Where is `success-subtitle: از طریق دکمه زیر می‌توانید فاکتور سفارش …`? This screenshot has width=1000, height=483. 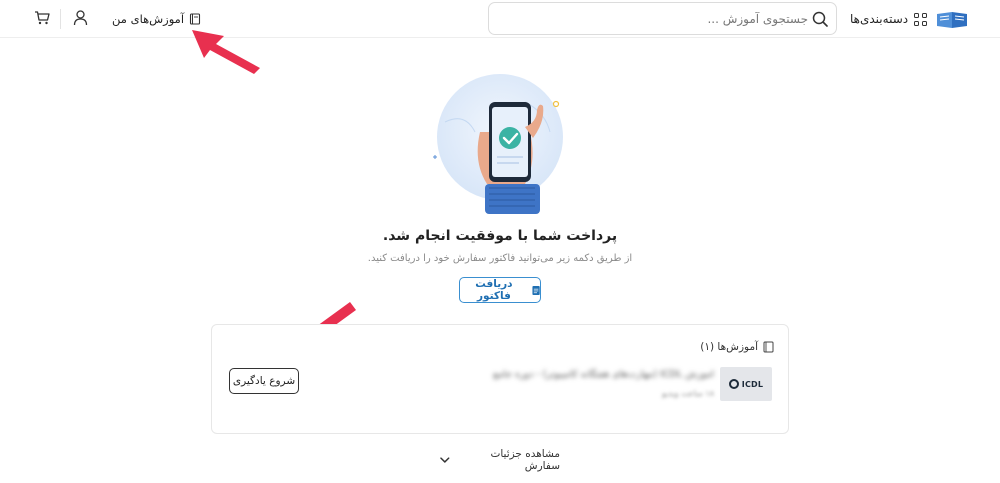
success-subtitle: از طریق دکمه زیر می‌توانید فاکتور سفارش … is located at coordinates (500, 258).